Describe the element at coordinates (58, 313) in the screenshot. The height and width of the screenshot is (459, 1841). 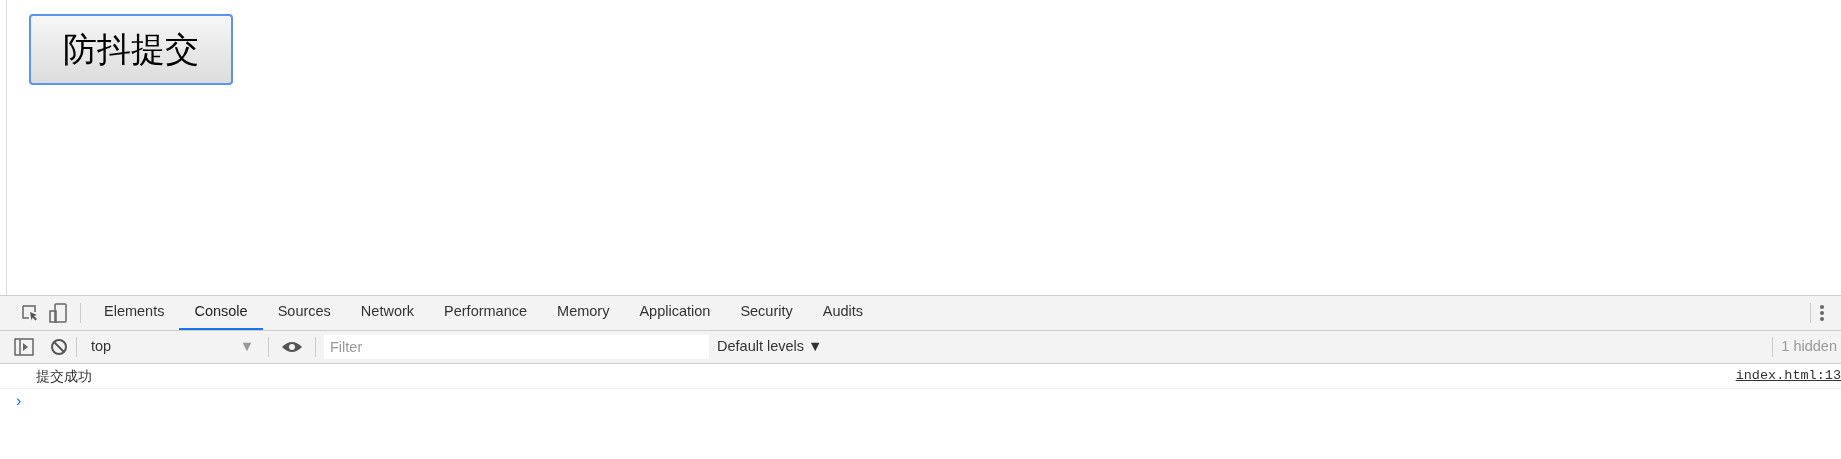
I see `device-icon` at that location.